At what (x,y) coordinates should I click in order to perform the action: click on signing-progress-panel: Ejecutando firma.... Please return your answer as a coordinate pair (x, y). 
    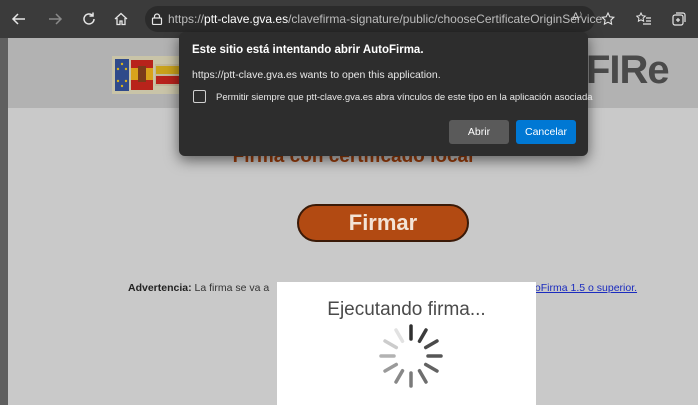
    Looking at the image, I should click on (406, 343).